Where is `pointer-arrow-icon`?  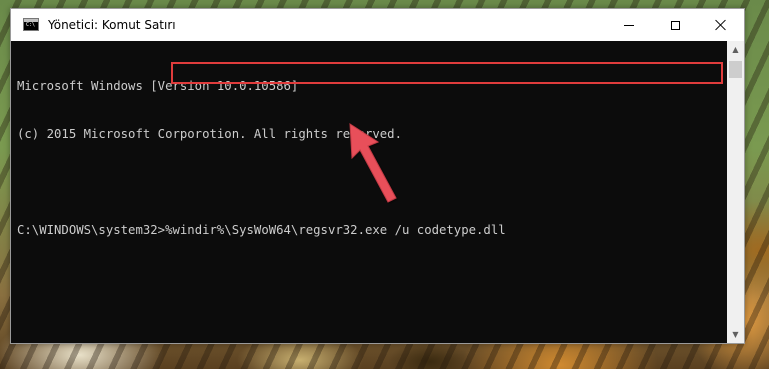
pointer-arrow-icon is located at coordinates (373, 163).